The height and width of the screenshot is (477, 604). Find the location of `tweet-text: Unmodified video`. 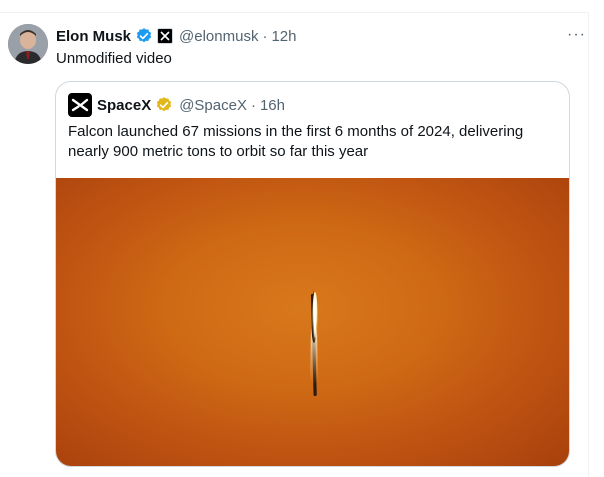

tweet-text: Unmodified video is located at coordinates (114, 58).